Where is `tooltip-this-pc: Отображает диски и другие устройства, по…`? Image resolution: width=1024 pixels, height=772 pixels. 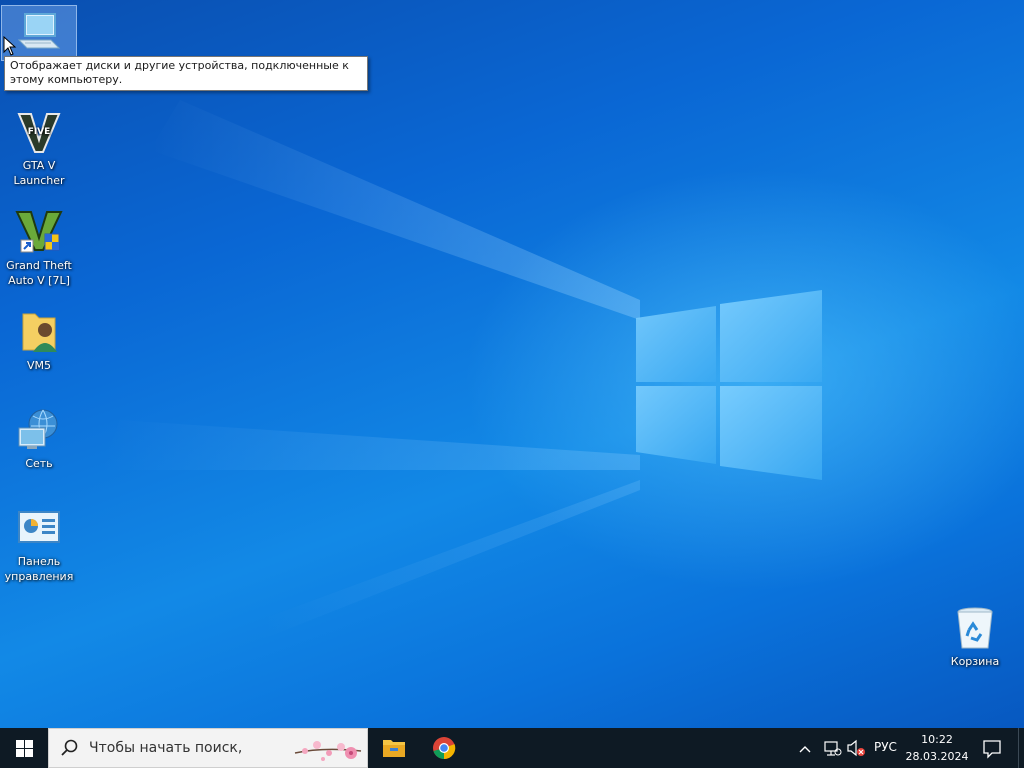
tooltip-this-pc: Отображает диски и другие устройства, по… is located at coordinates (186, 73).